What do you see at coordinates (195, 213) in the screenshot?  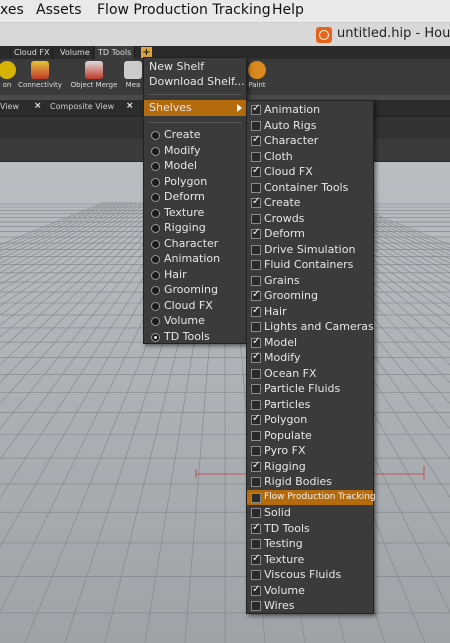 I see `shelf-set-item: Texture` at bounding box center [195, 213].